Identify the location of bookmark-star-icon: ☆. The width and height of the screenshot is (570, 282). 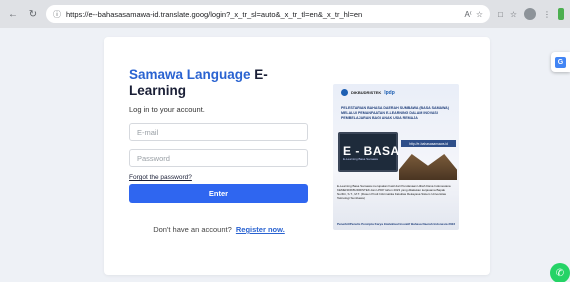
(479, 14).